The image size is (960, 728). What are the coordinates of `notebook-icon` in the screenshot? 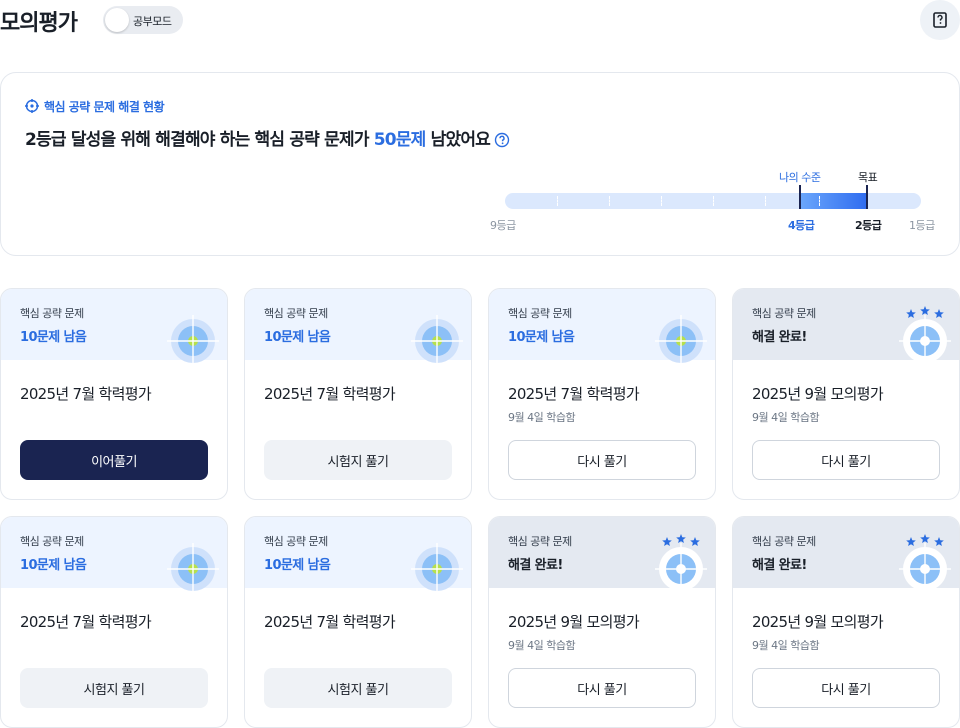 It's located at (940, 20).